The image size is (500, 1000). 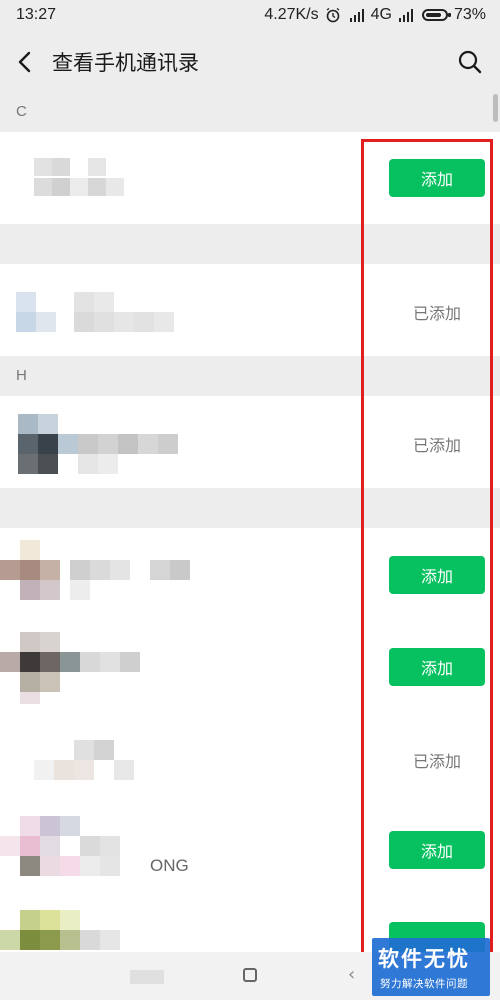 I want to click on battery-icon, so click(x=436, y=15).